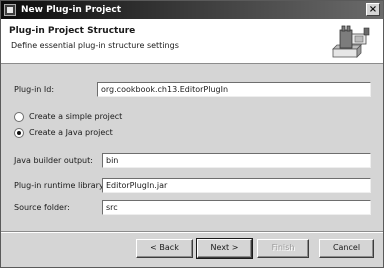 This screenshot has height=268, width=384. Describe the element at coordinates (34, 89) in the screenshot. I see `plugin-id-label: Plug-in Id:` at that location.